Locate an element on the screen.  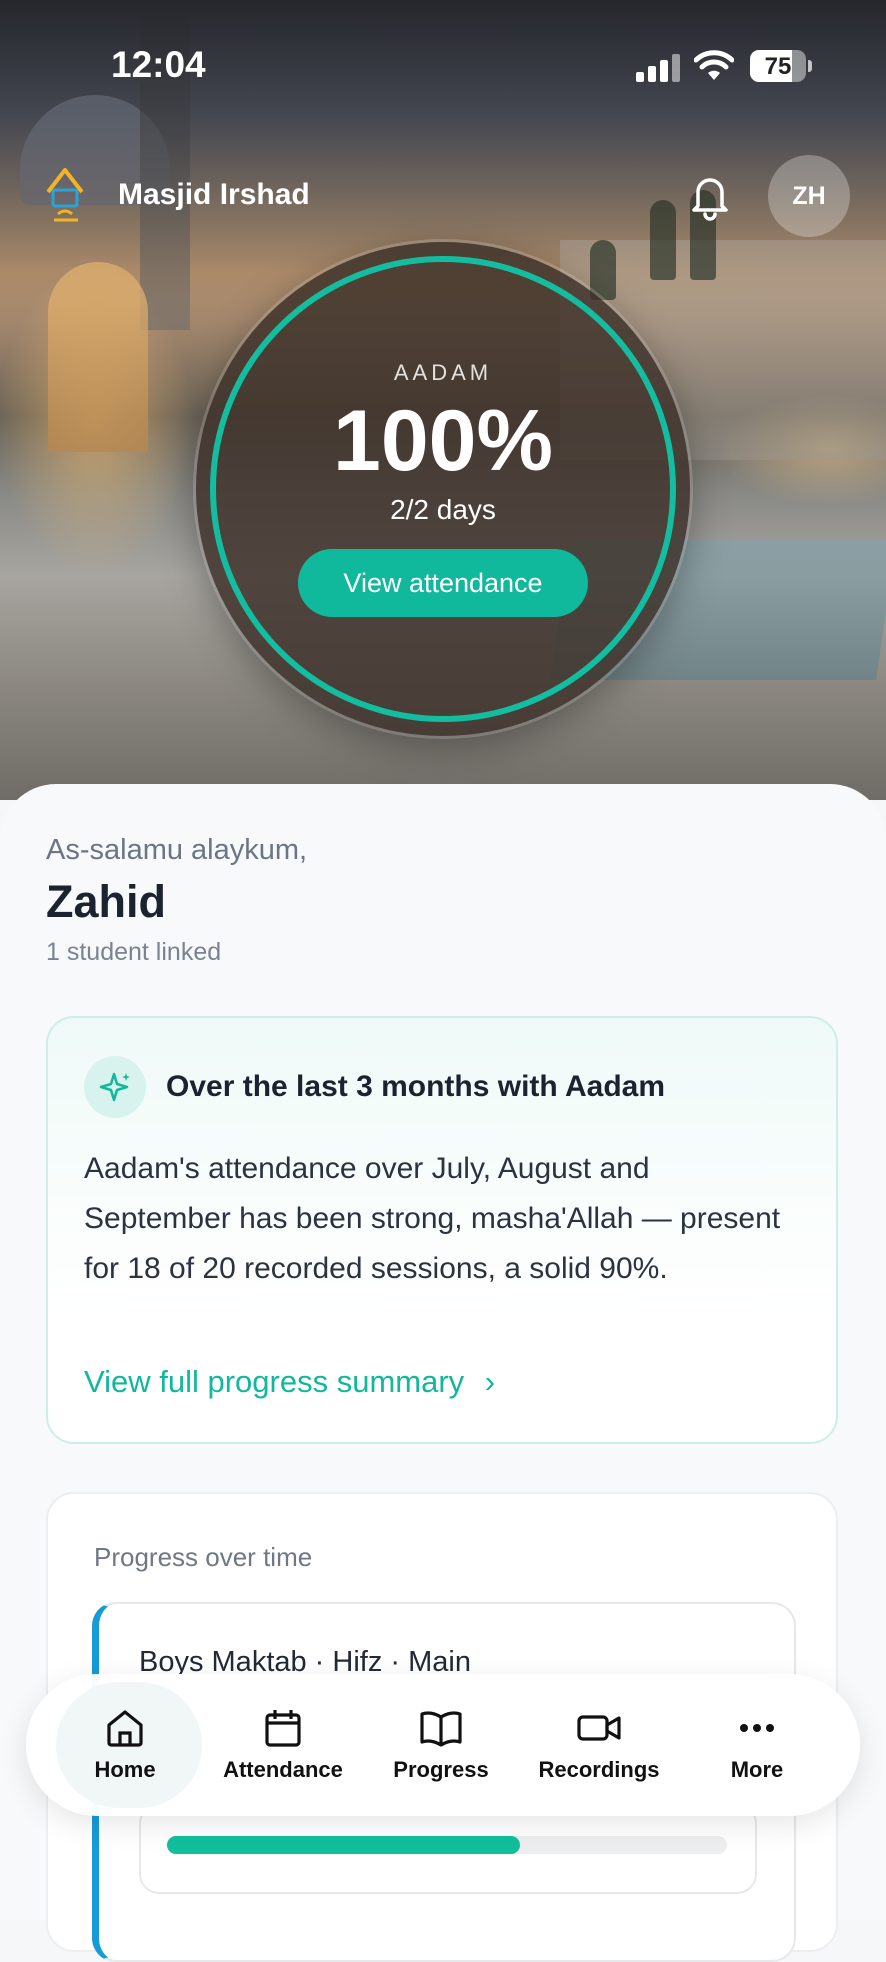
user-name: Zahid is located at coordinates (106, 901).